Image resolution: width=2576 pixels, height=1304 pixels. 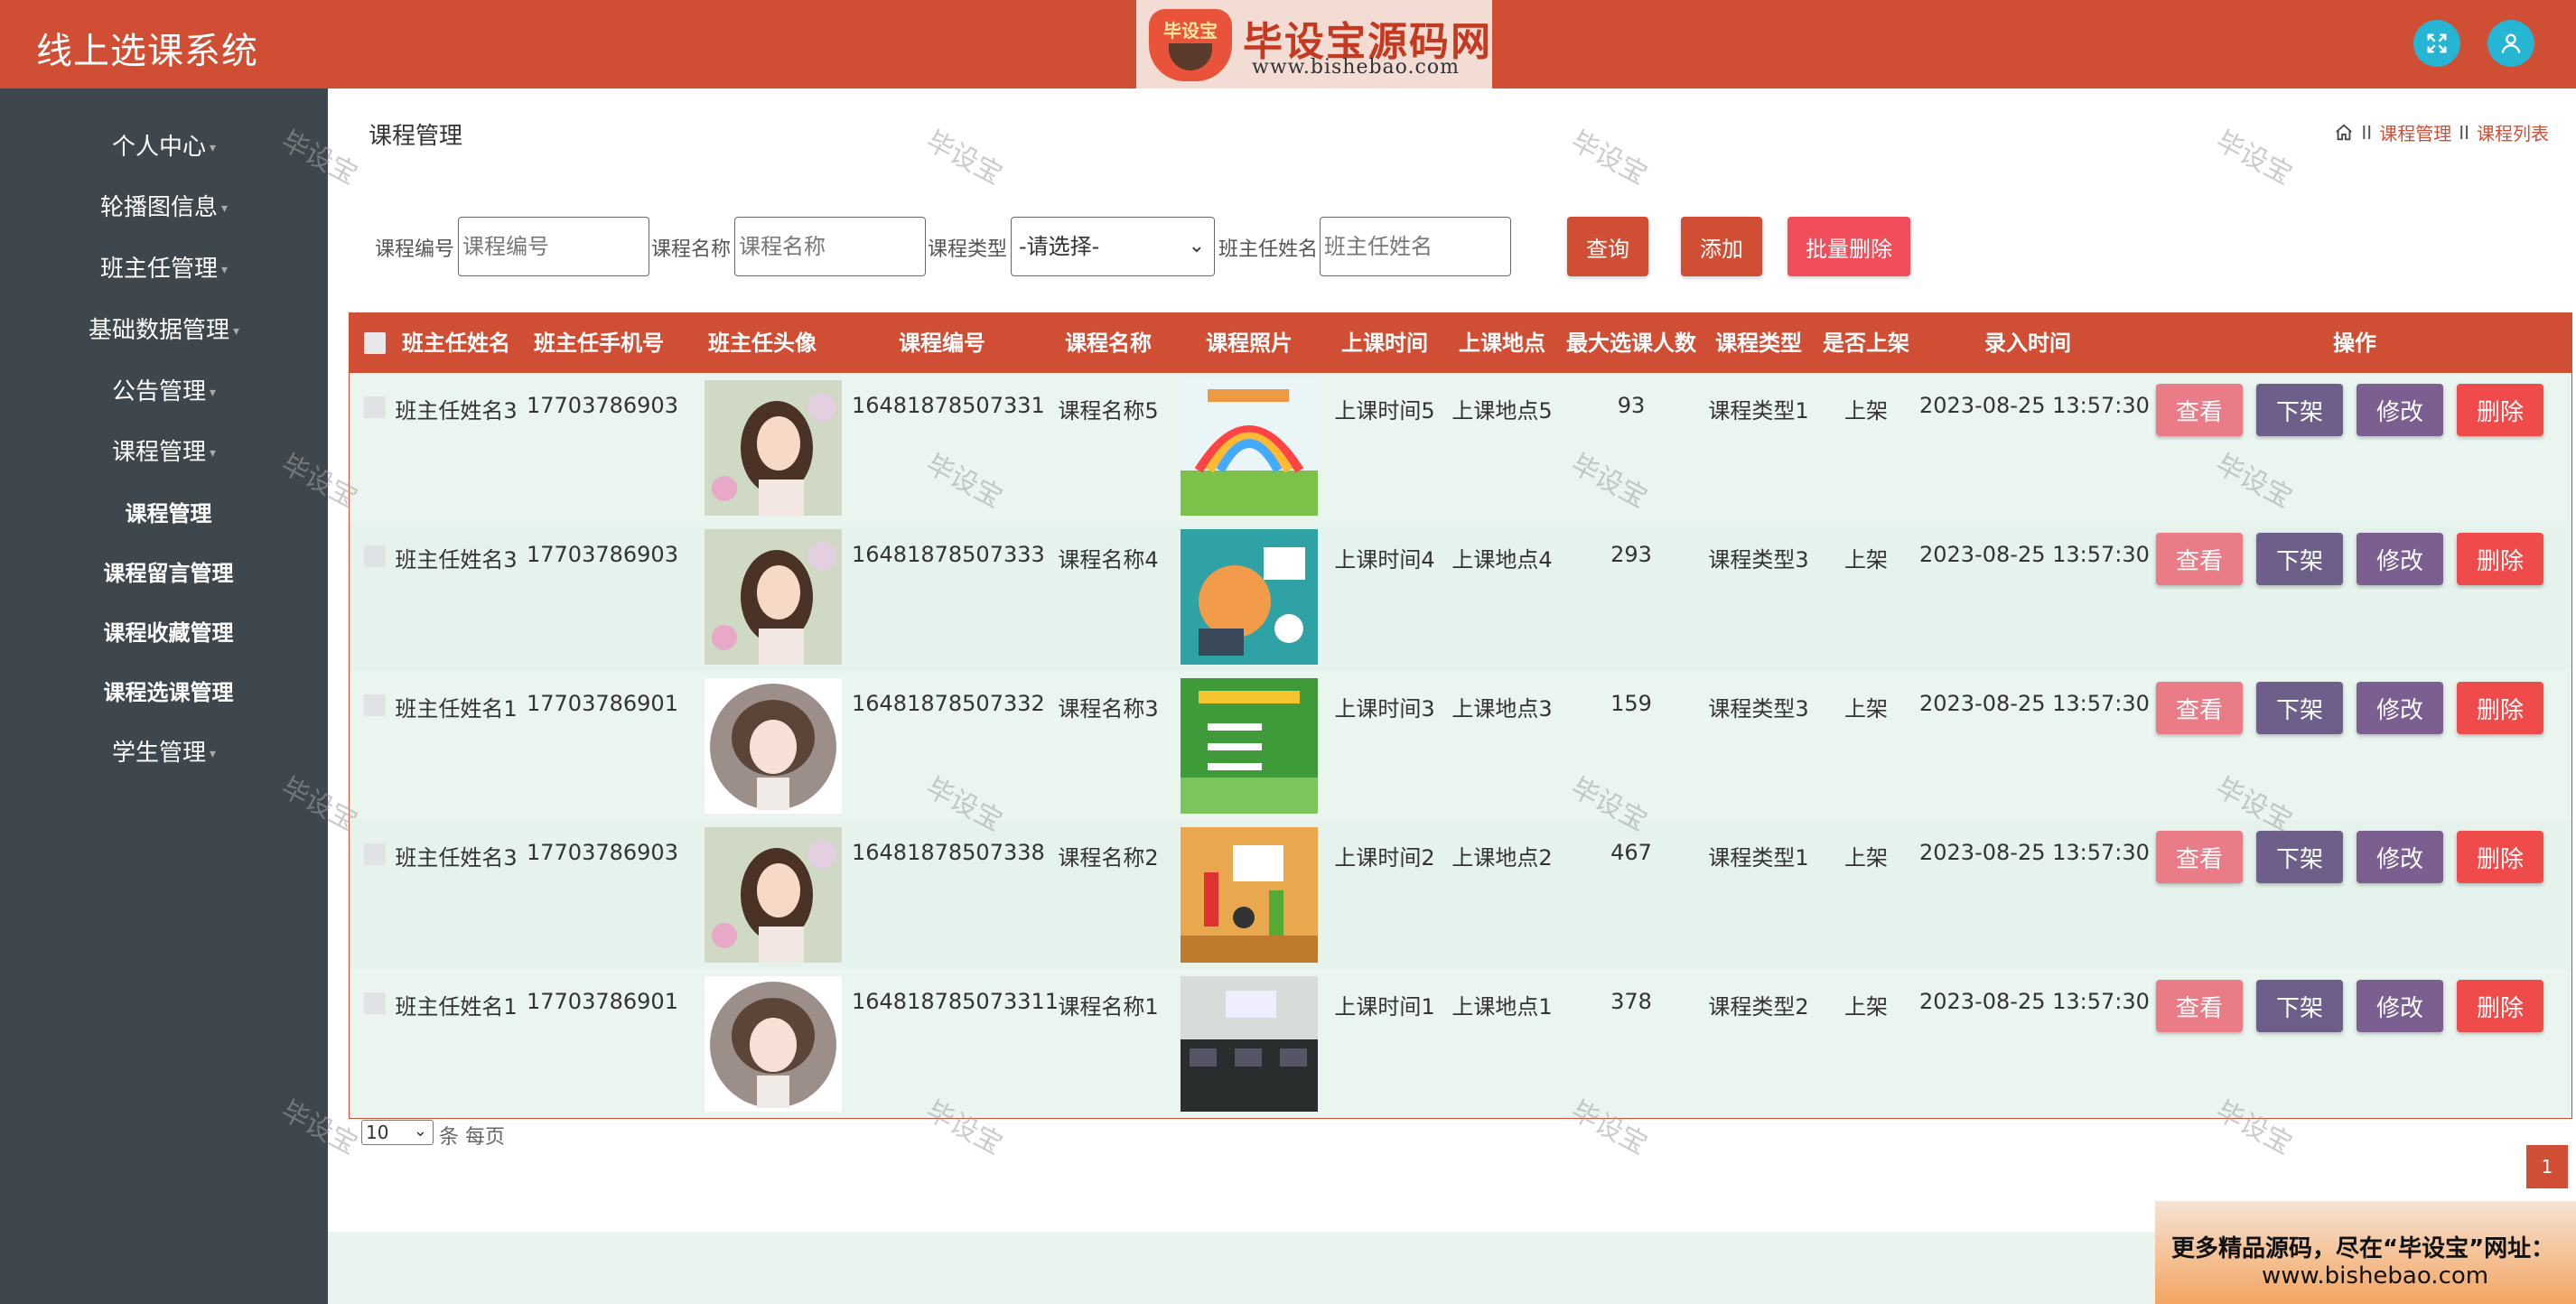 What do you see at coordinates (1249, 344) in the screenshot?
I see `col-course-photo: 课程照片` at bounding box center [1249, 344].